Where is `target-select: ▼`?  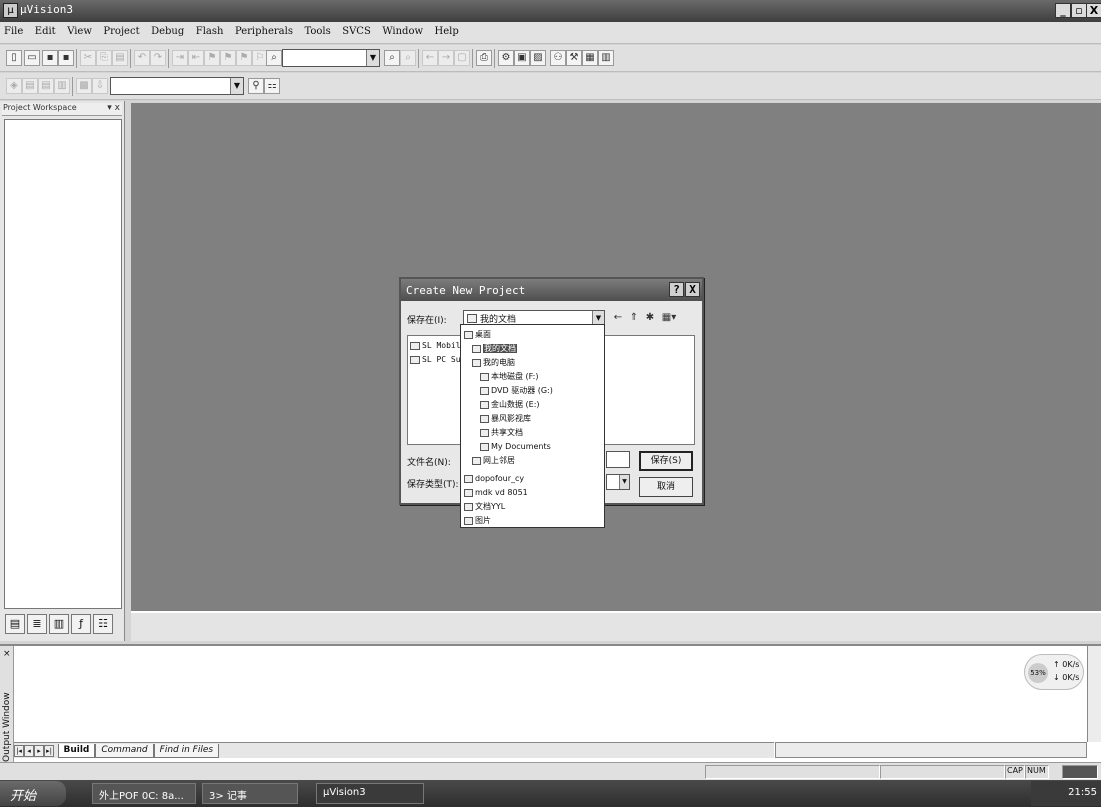 target-select: ▼ is located at coordinates (177, 86).